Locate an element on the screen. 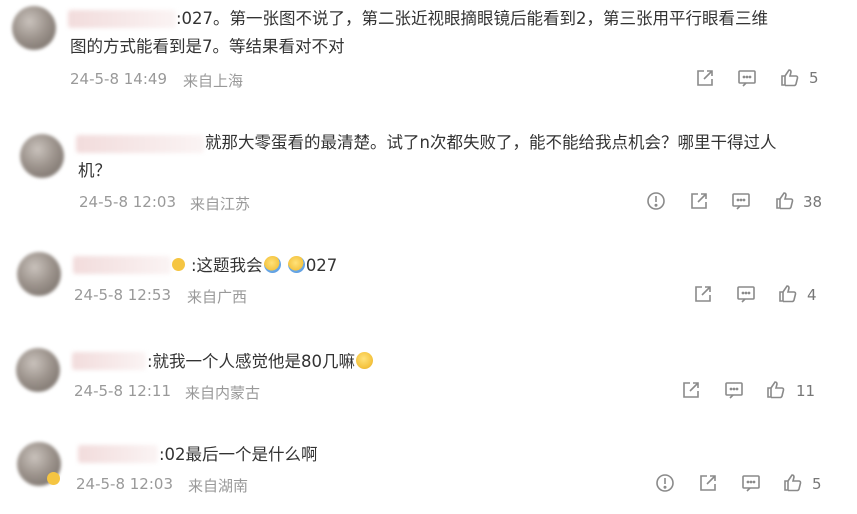 This screenshot has width=857, height=514. like-count: 4 is located at coordinates (812, 295).